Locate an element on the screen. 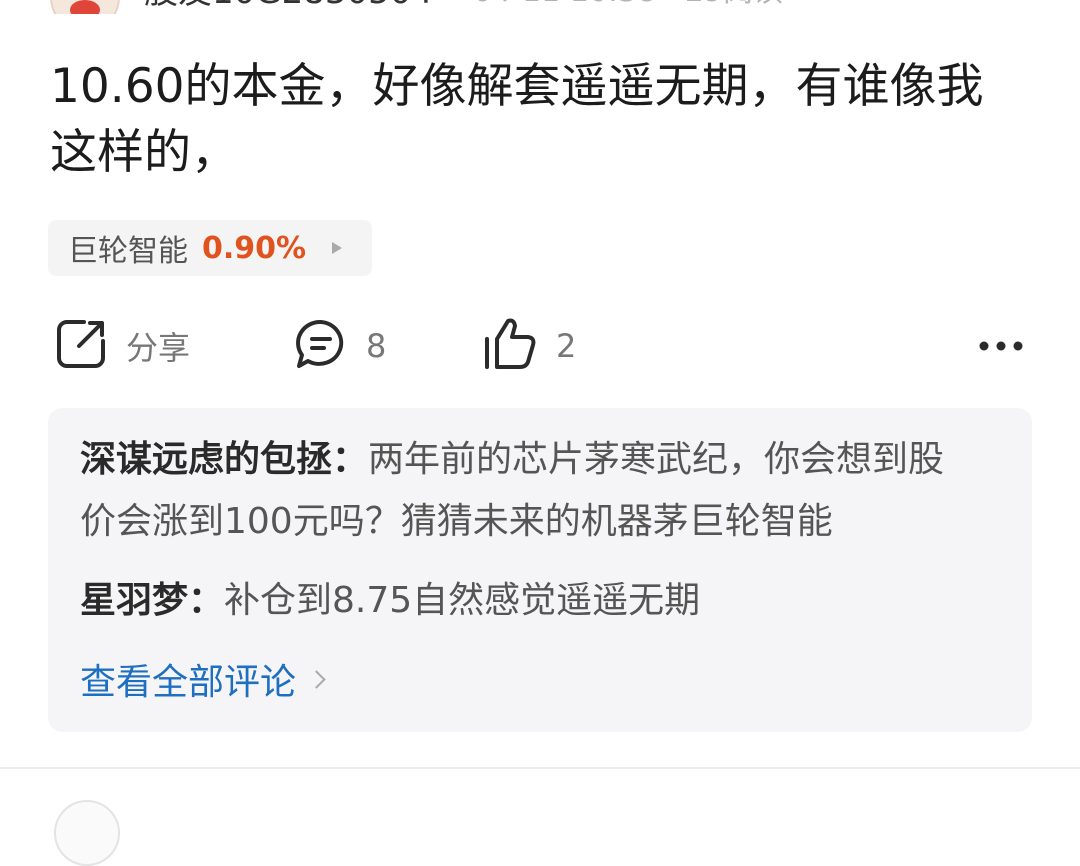 The width and height of the screenshot is (1080, 866). like-button: 2 is located at coordinates (529, 346).